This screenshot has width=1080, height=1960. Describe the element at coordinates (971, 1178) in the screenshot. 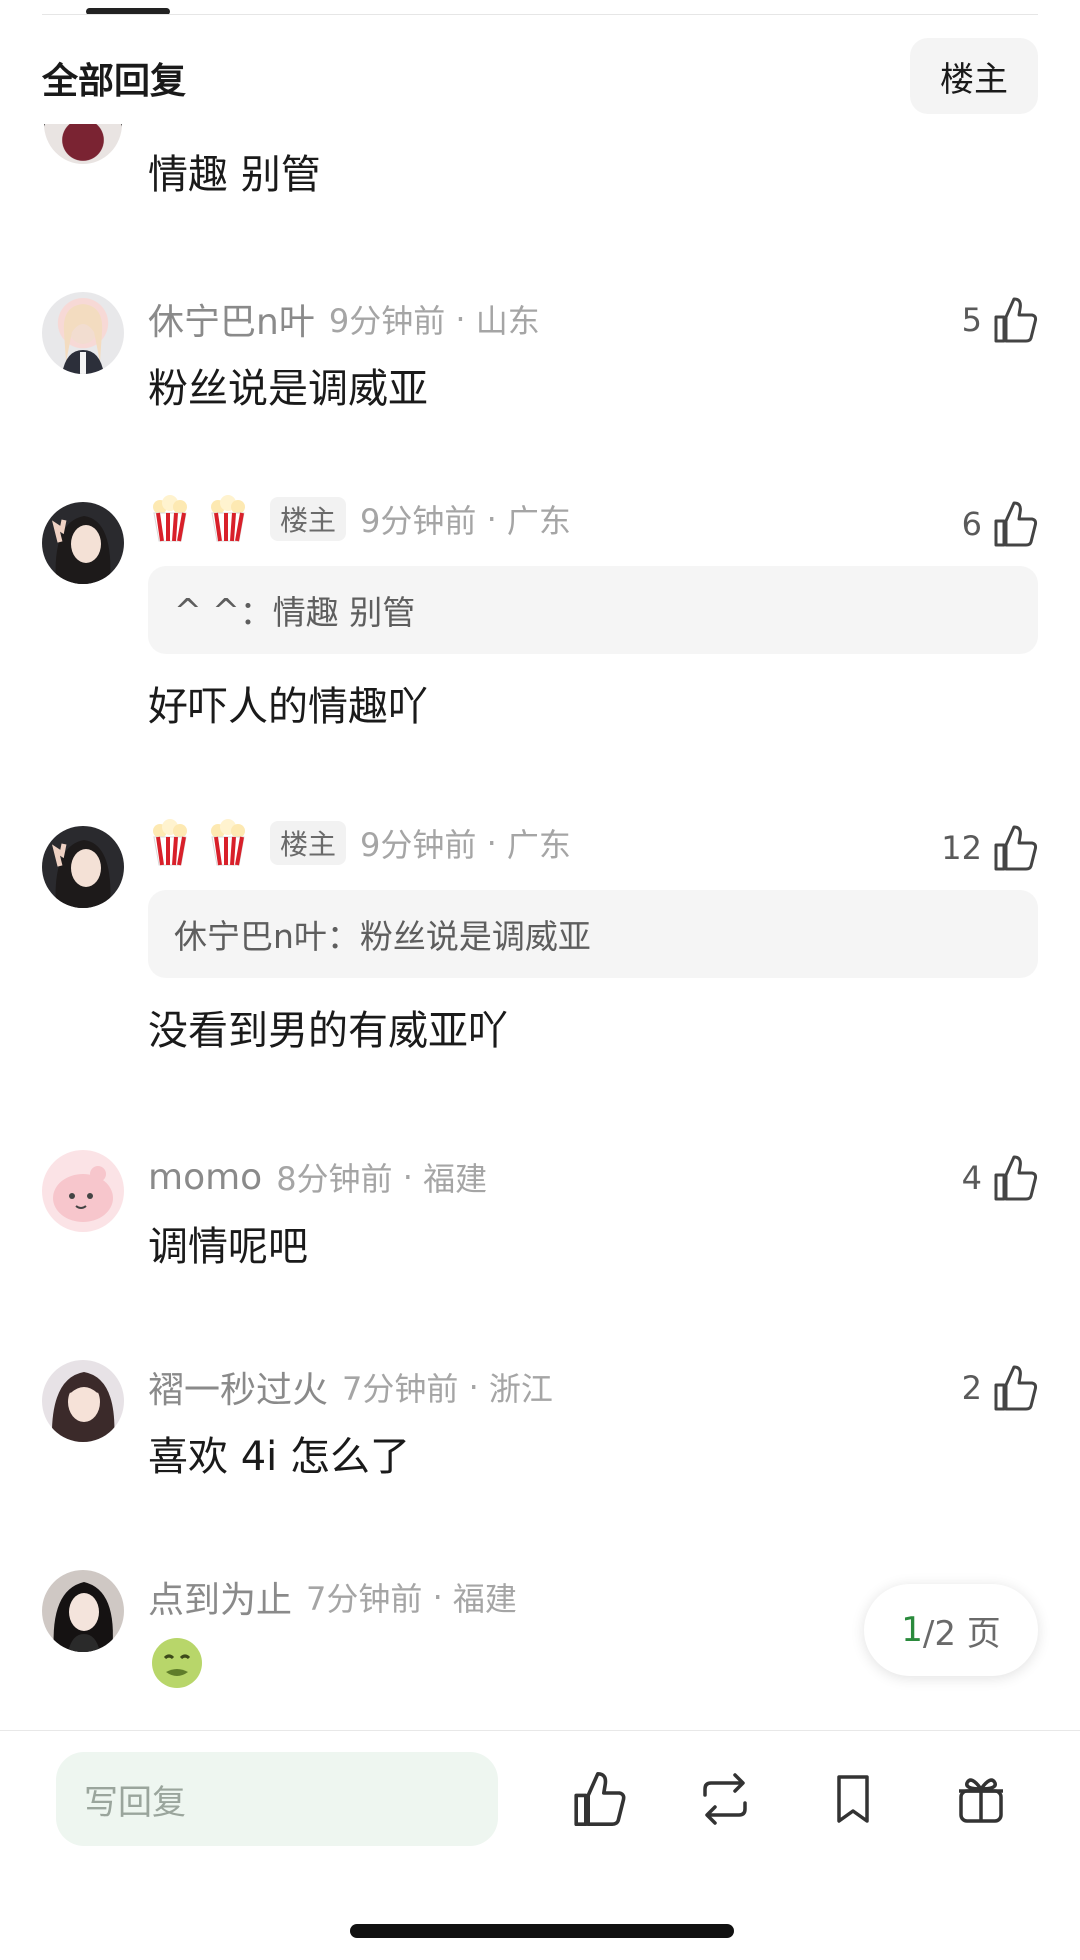

I see `like-count: 4` at that location.